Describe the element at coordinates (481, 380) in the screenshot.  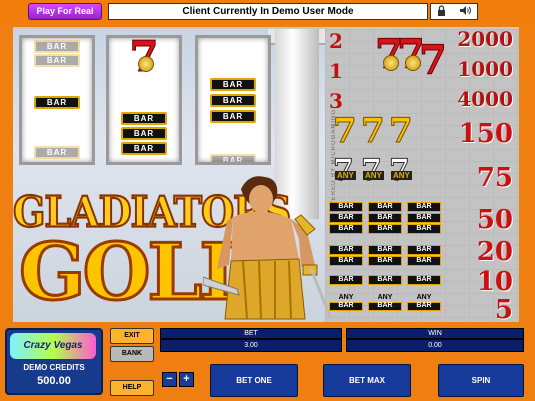
I see `spin-button: SPIN` at that location.